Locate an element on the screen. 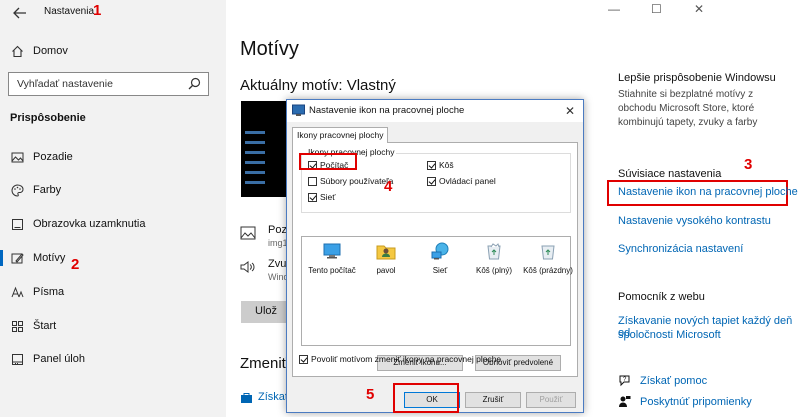 The height and width of the screenshot is (417, 800). desktop-icon-settings-link: Nastavenie ikon na pracovnej ploche is located at coordinates (708, 192).